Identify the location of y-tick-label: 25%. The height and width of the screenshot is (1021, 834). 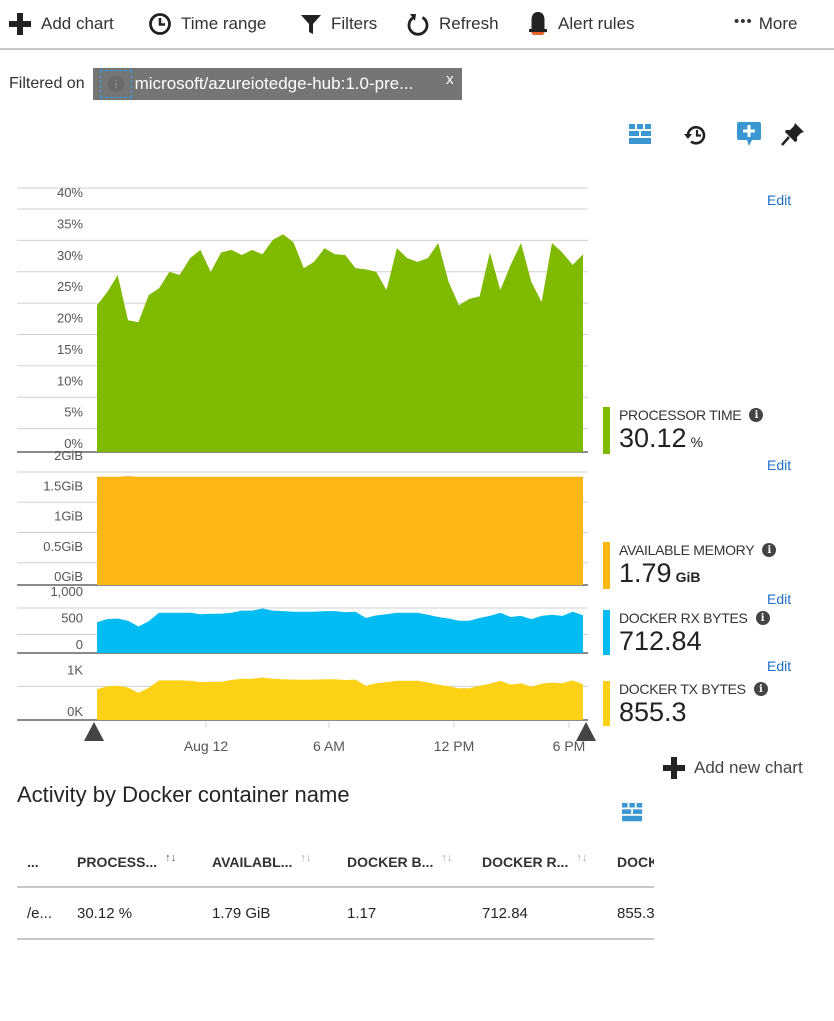
(70, 286).